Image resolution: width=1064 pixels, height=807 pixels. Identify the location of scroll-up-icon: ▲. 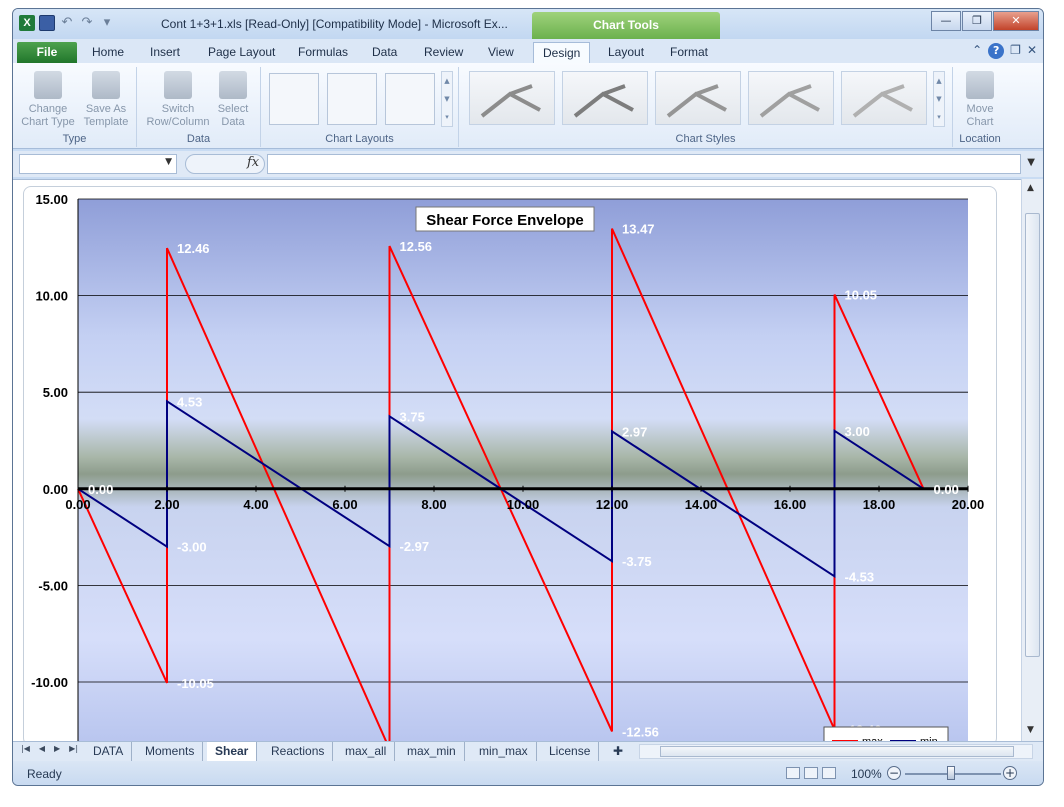
(1030, 188).